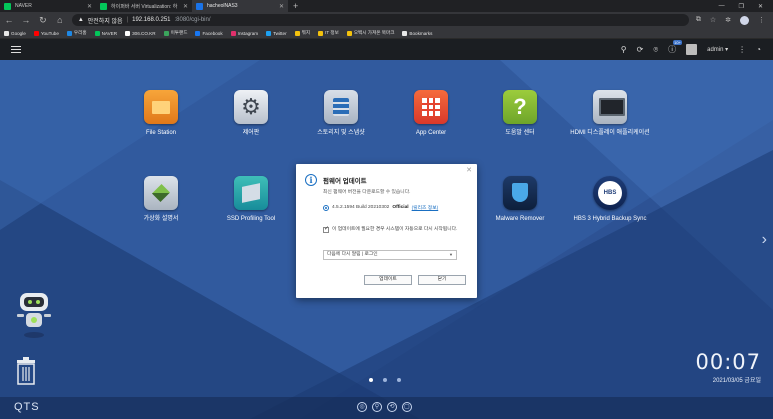 The height and width of the screenshot is (419, 773). Describe the element at coordinates (105, 21) in the screenshot. I see `security-warning: 안전하지 않음` at that location.